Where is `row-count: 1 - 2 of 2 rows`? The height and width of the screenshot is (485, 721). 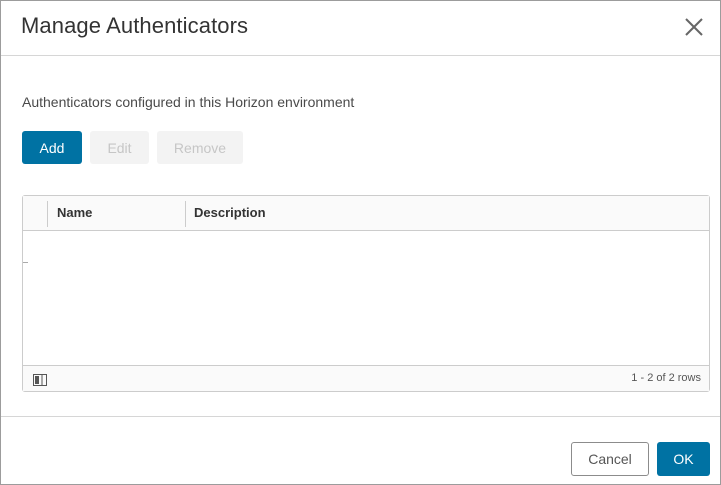 row-count: 1 - 2 of 2 rows is located at coordinates (666, 378).